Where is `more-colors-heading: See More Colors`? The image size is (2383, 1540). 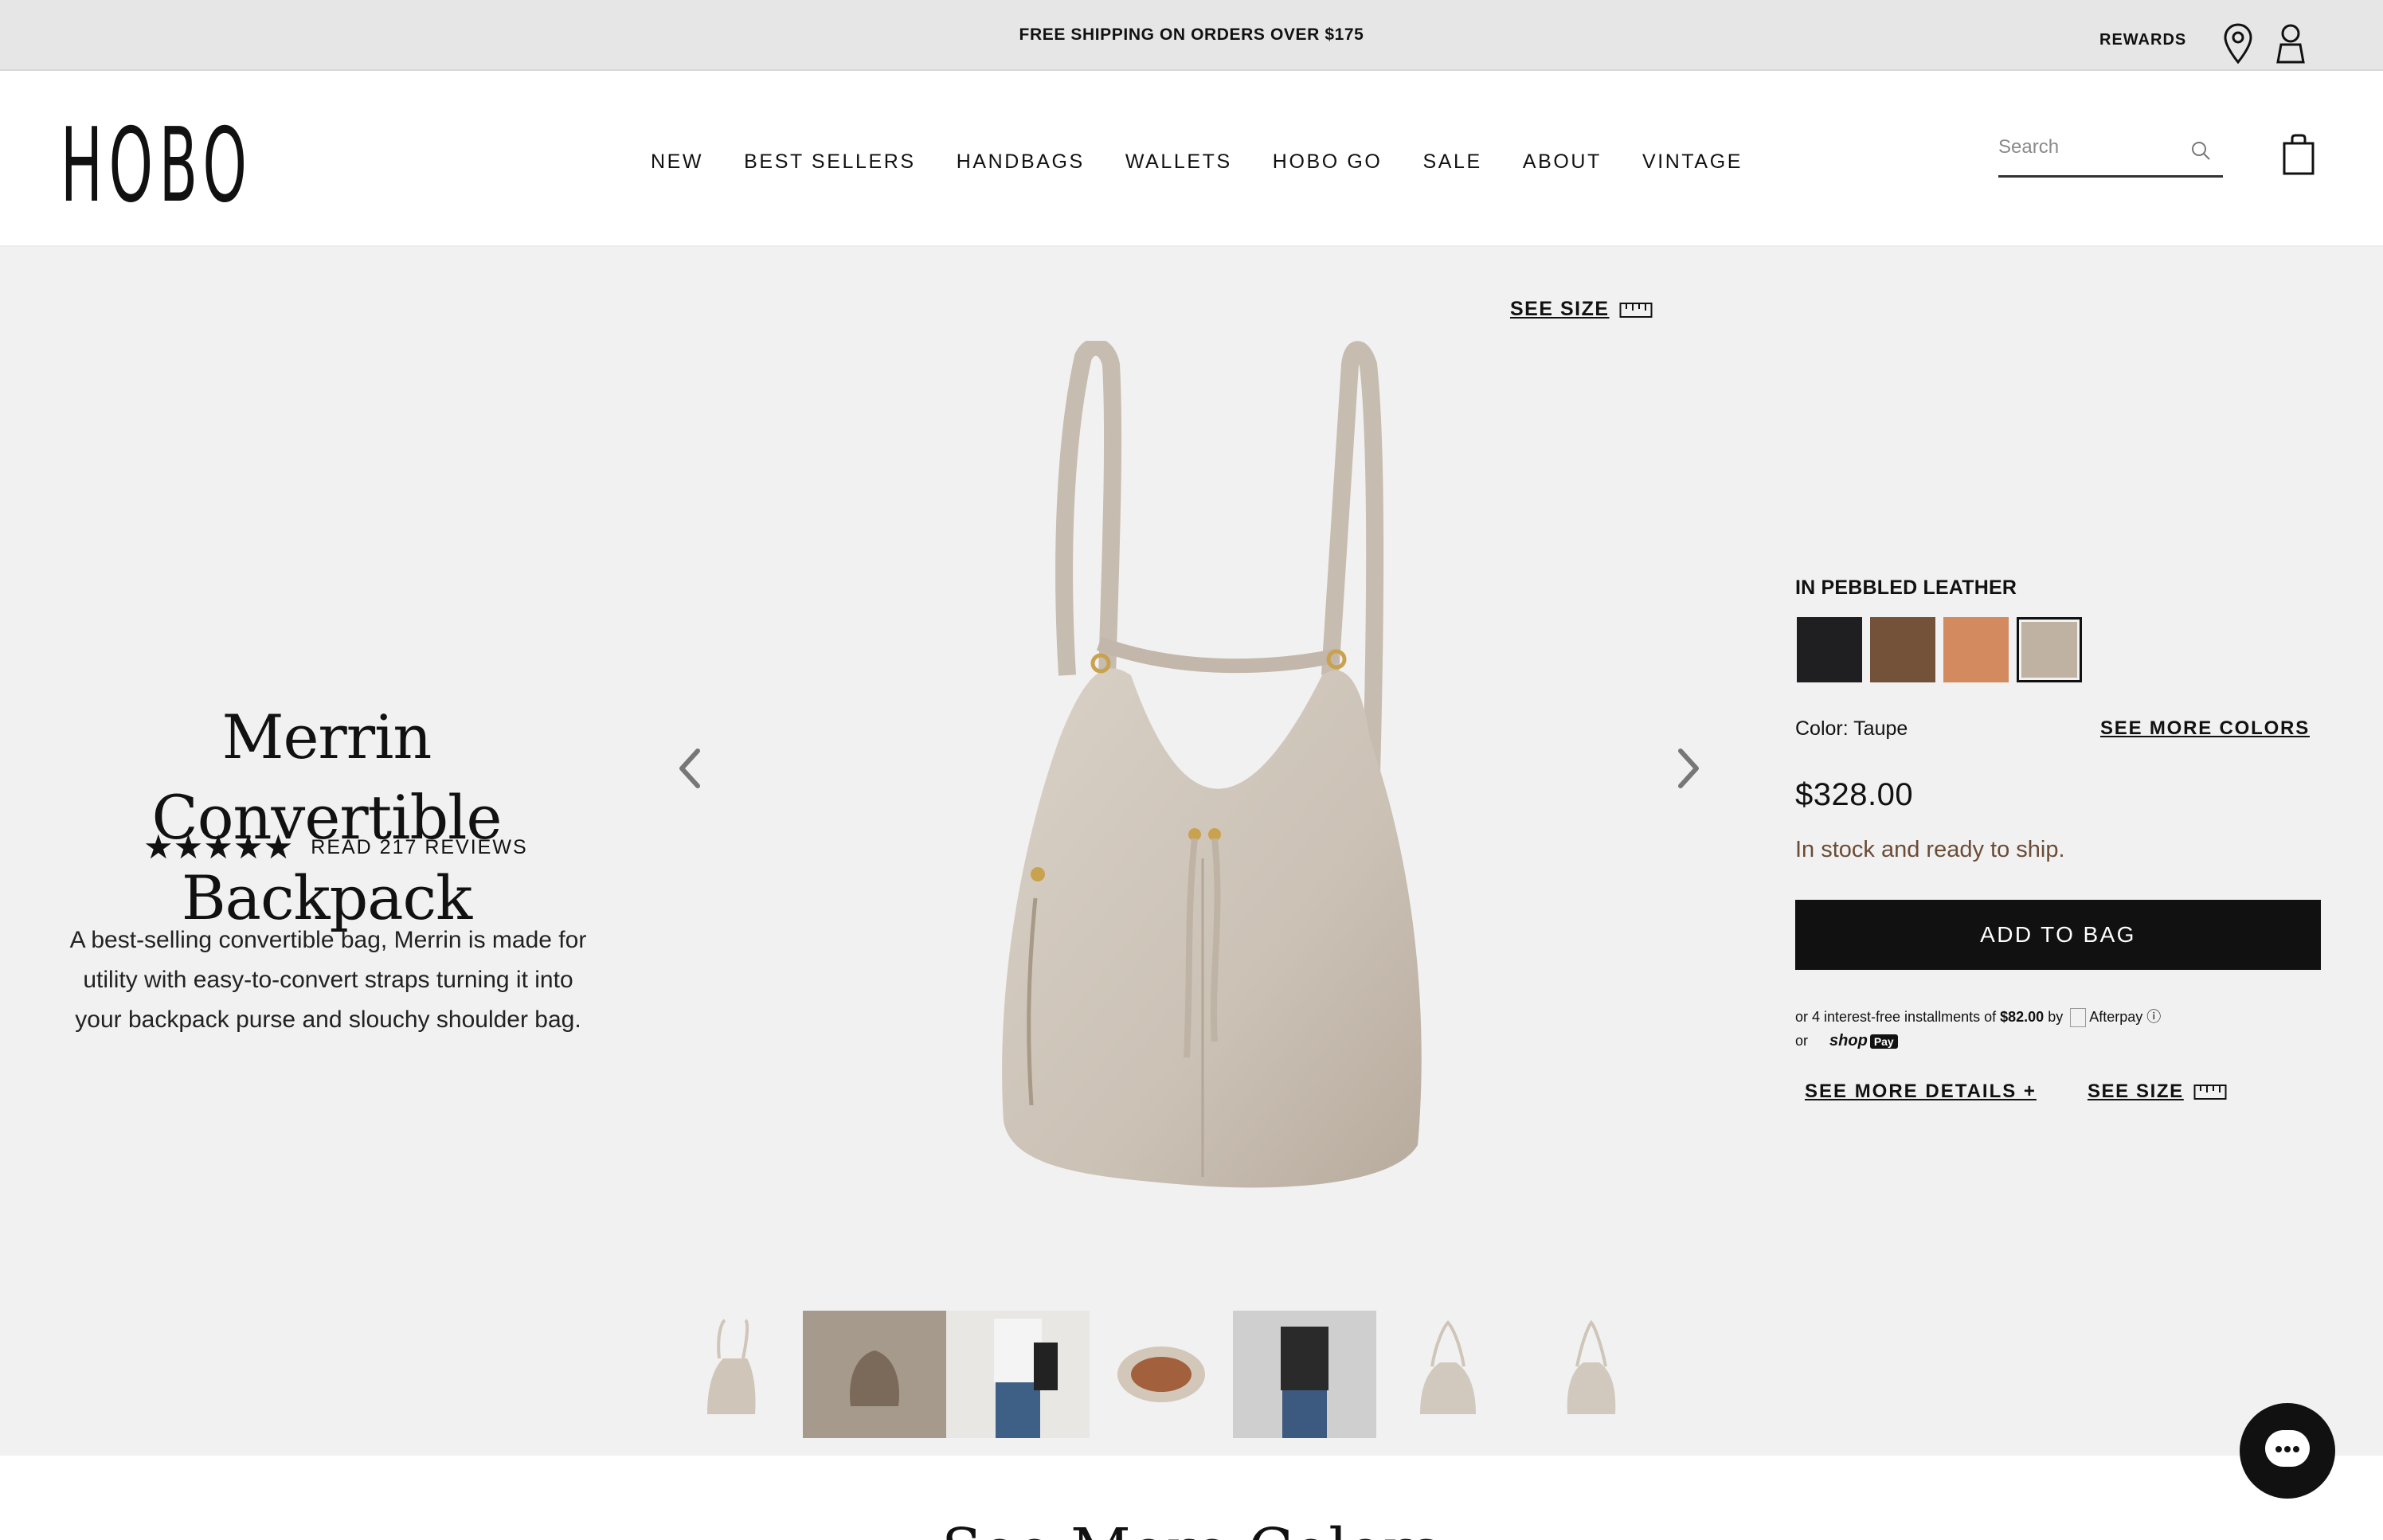 more-colors-heading: See More Colors is located at coordinates (1191, 1528).